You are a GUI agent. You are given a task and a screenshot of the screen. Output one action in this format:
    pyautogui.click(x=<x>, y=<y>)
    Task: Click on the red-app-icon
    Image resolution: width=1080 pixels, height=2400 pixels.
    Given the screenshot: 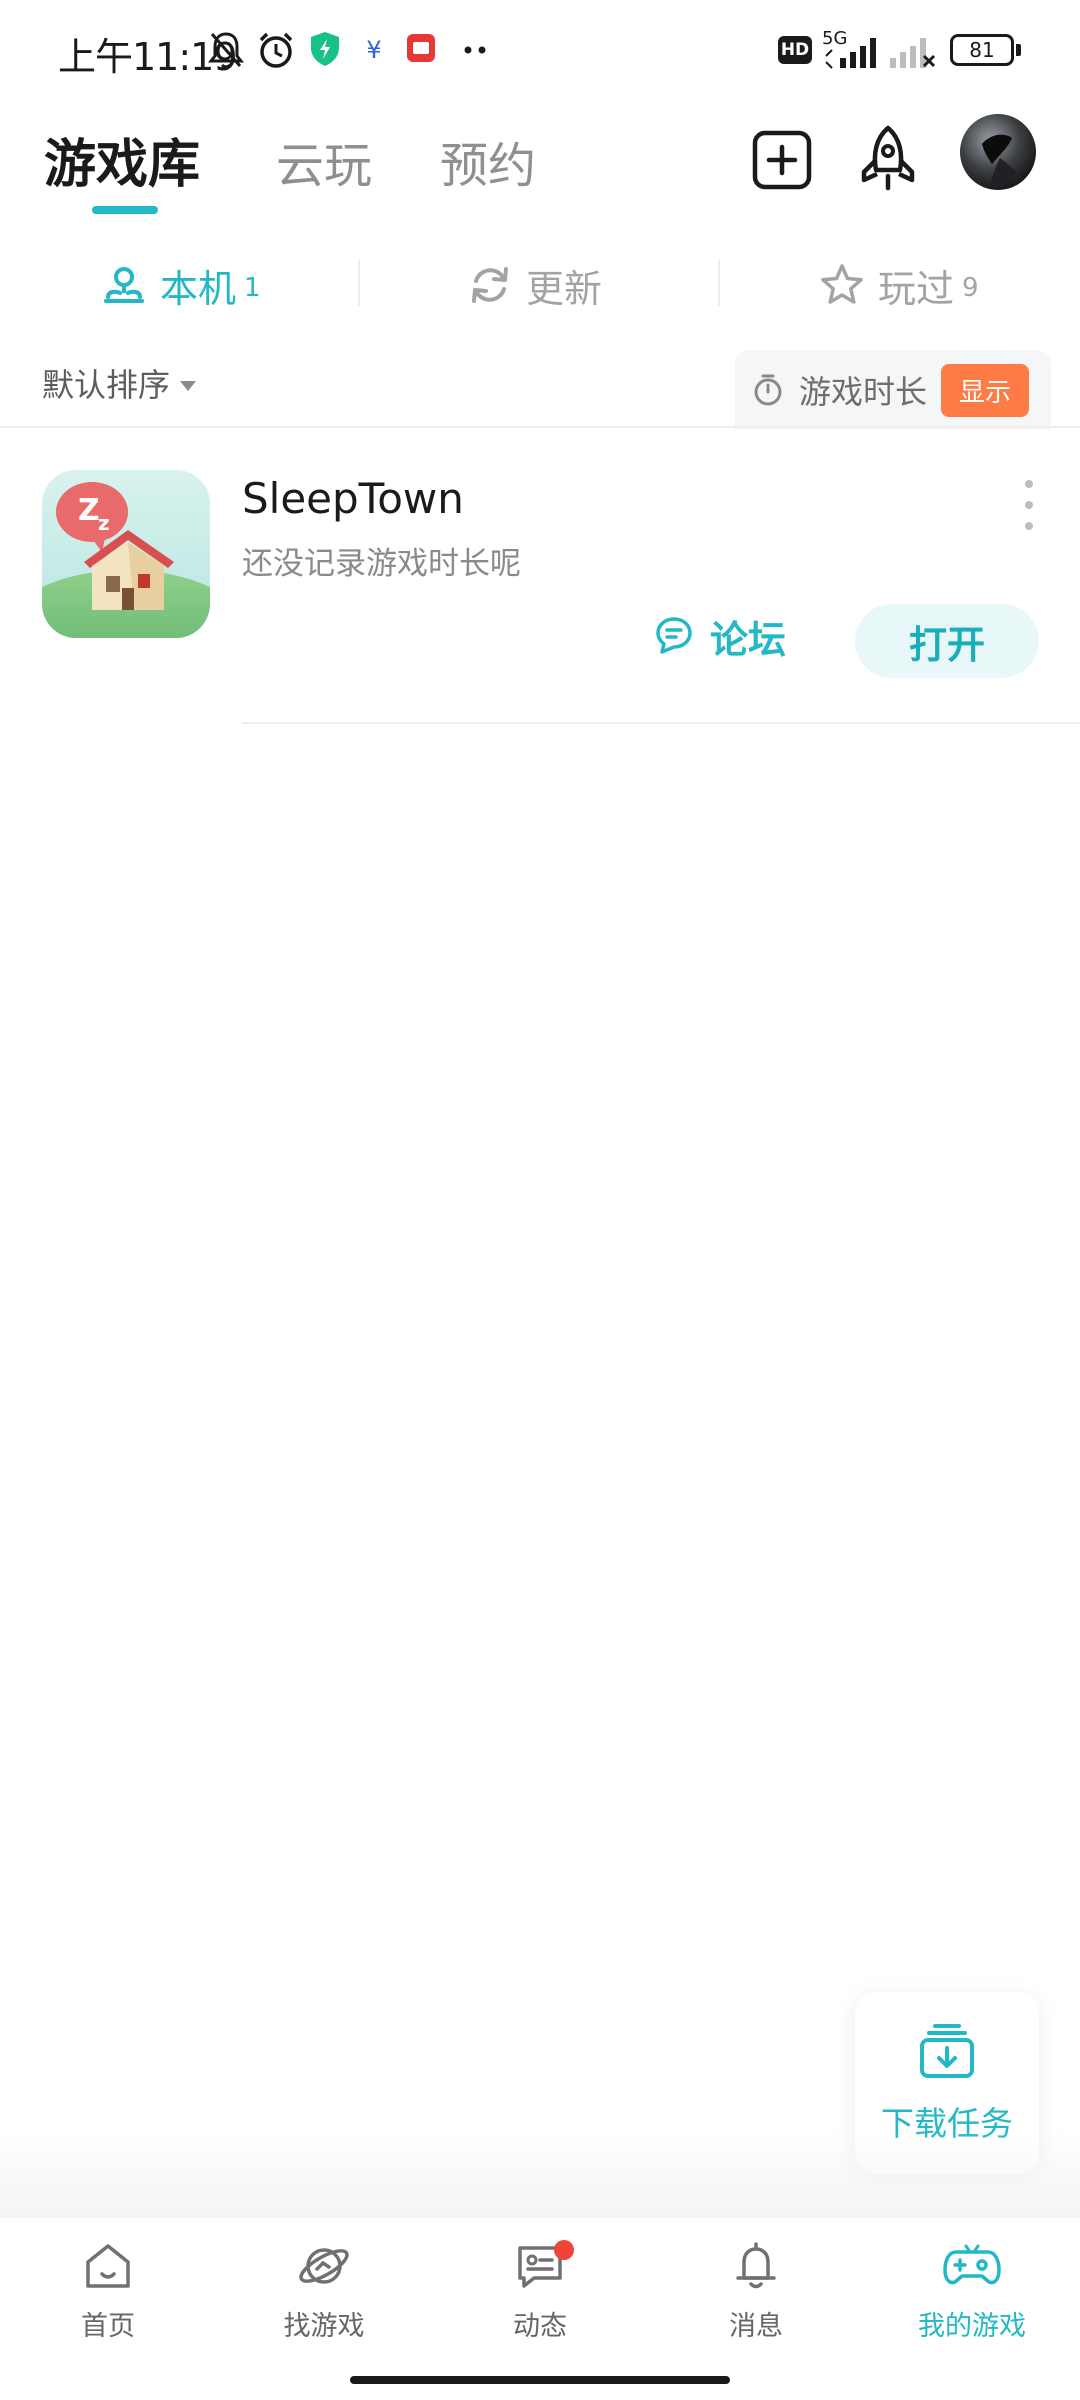 What is the action you would take?
    pyautogui.click(x=421, y=48)
    